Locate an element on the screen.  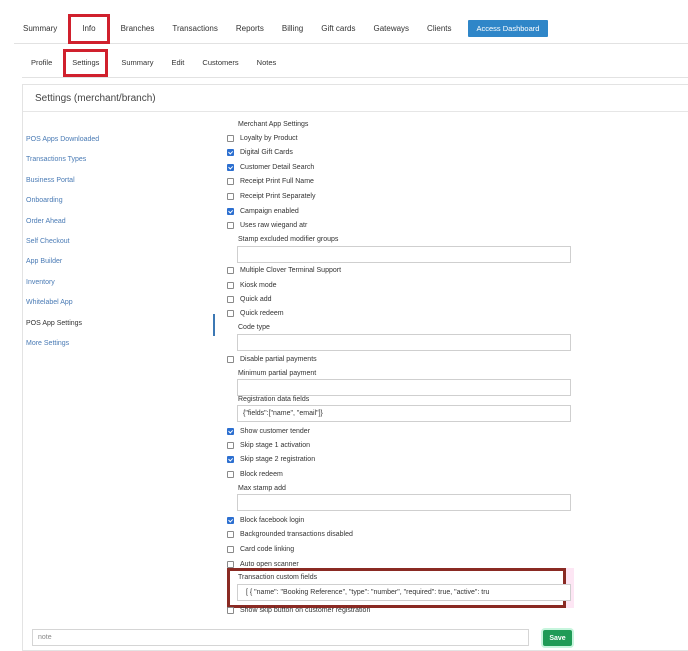
sidebar-item-inventory: Inventory is located at coordinates (121, 285).